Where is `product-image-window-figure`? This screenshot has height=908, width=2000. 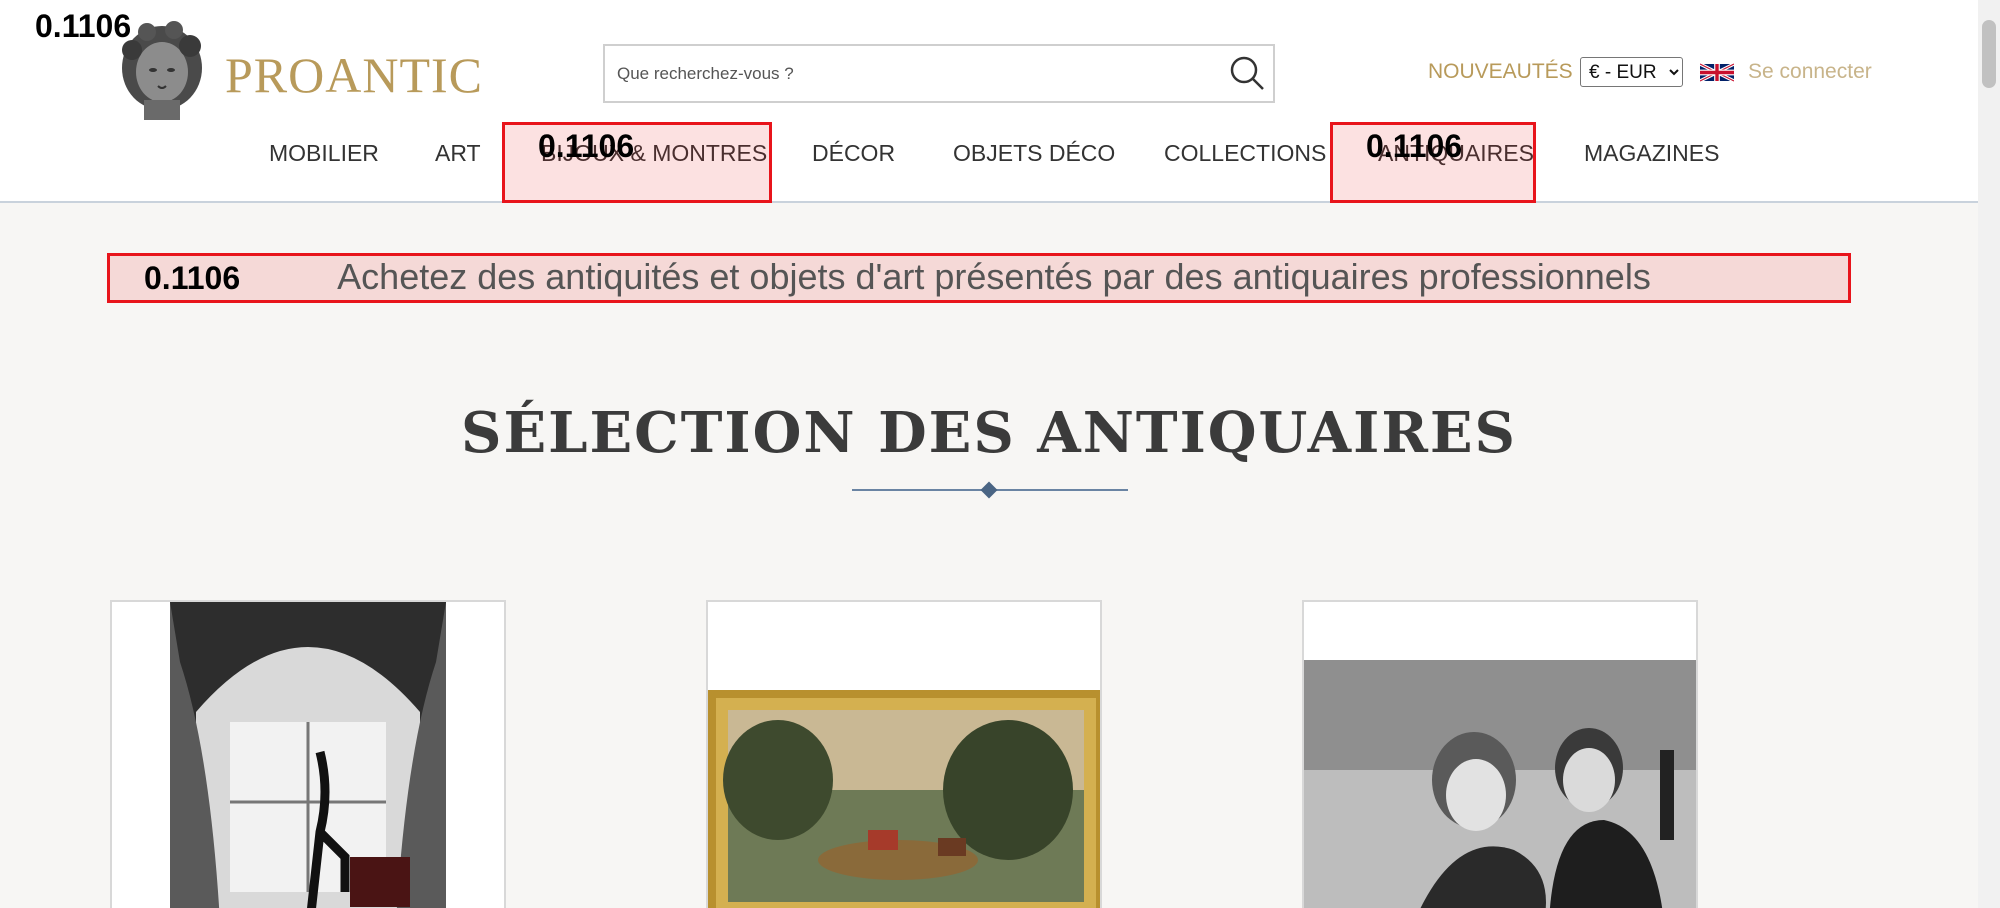
product-image-window-figure is located at coordinates (308, 755).